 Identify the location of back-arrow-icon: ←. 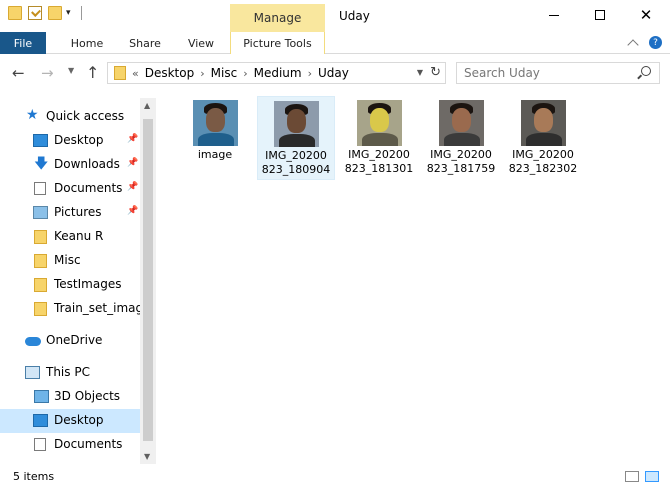
(18, 73).